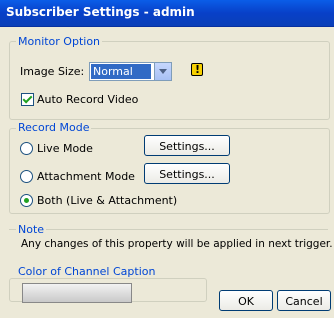  Describe the element at coordinates (77, 293) in the screenshot. I see `caption-color-swatch-button` at that location.